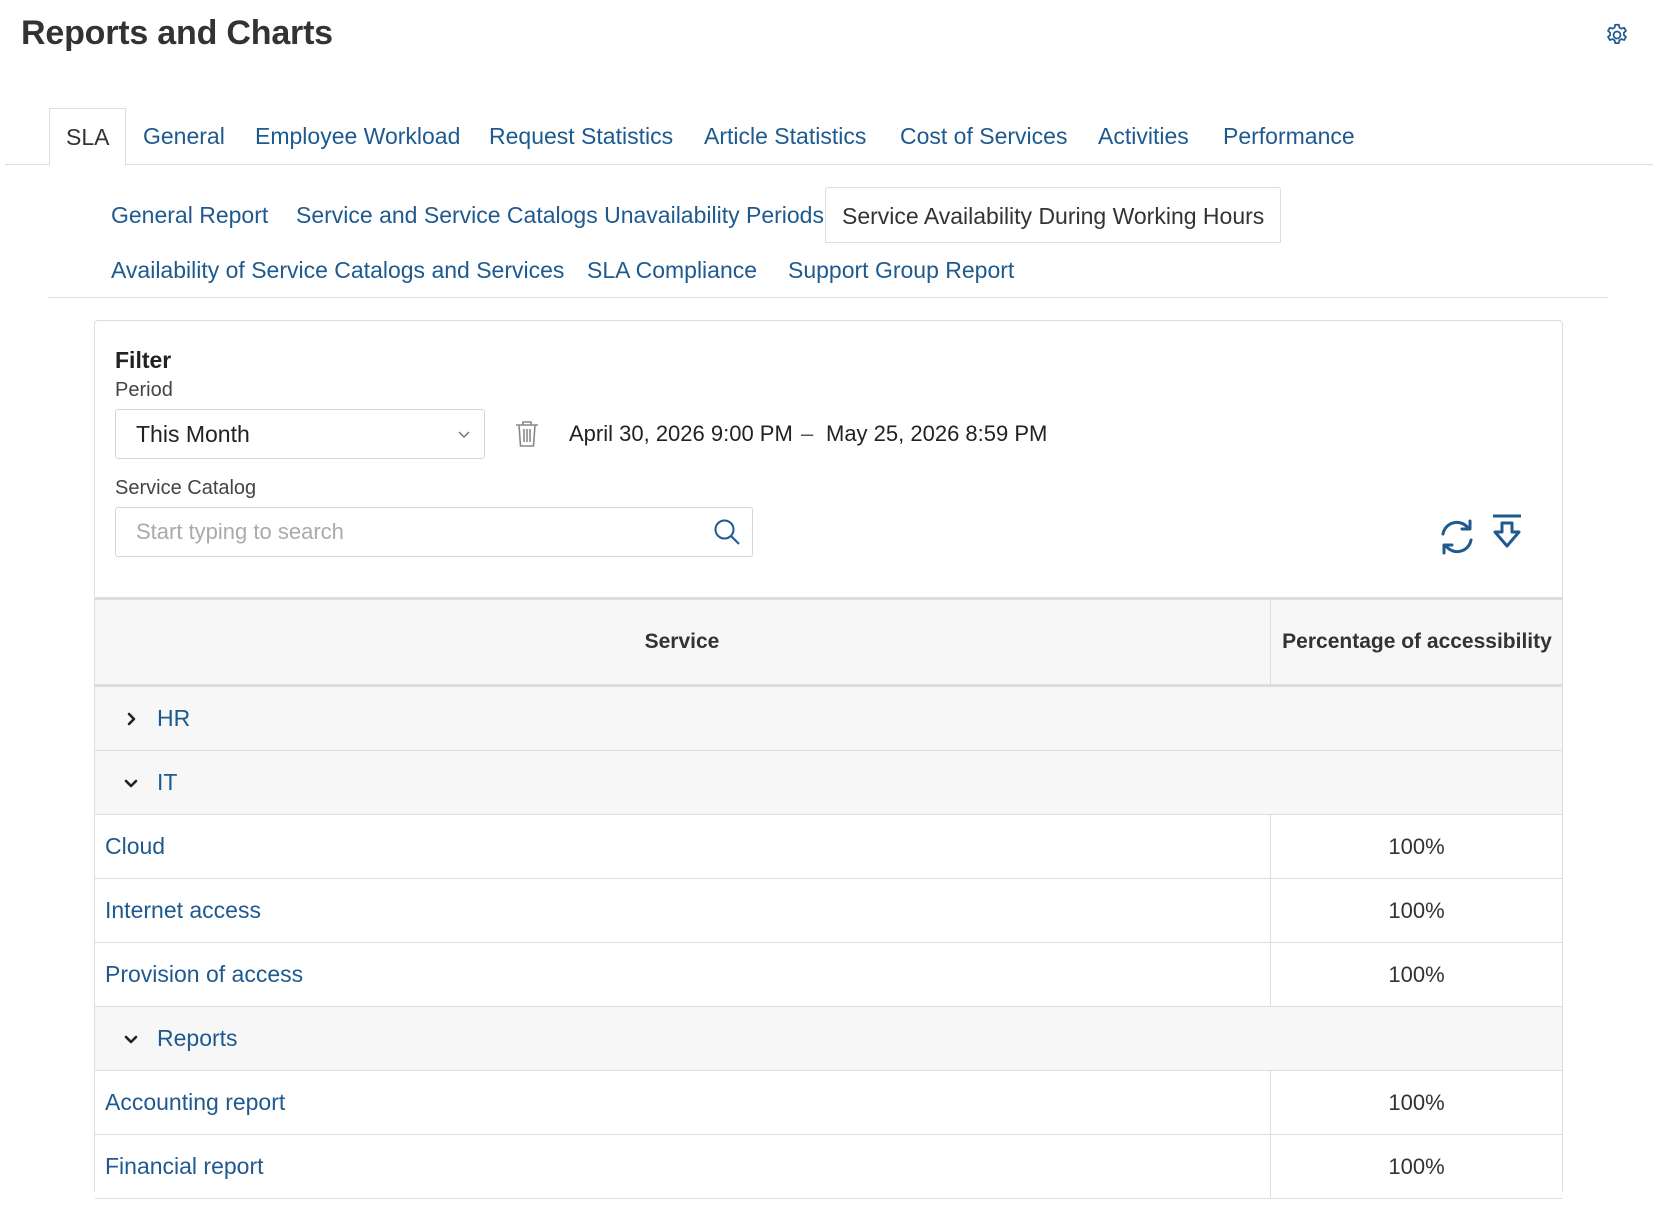 The width and height of the screenshot is (1654, 1216). I want to click on search-button, so click(727, 532).